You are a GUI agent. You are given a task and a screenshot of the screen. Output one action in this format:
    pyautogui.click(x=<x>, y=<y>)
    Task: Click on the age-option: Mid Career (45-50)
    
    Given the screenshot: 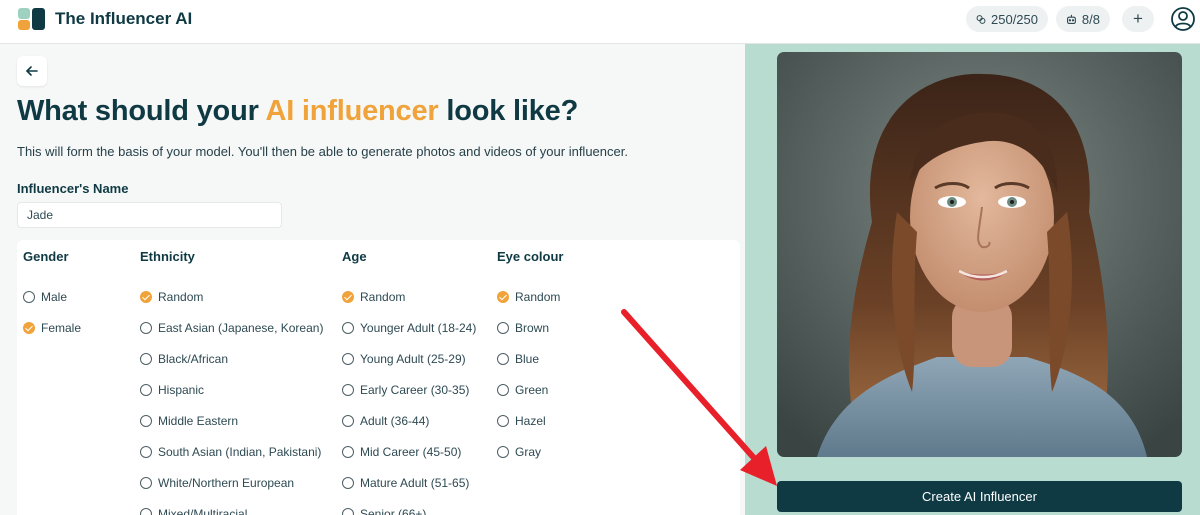 What is the action you would take?
    pyautogui.click(x=401, y=452)
    